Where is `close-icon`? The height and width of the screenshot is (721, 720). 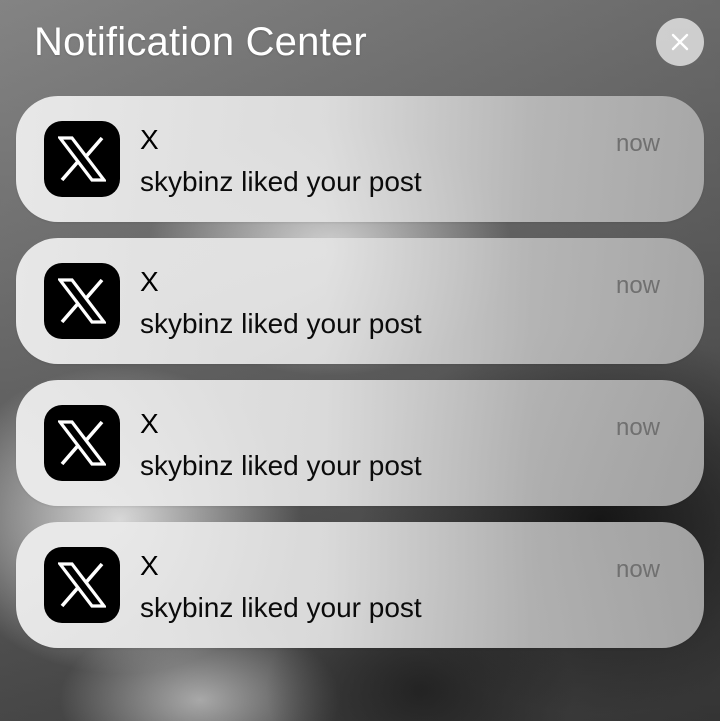
close-icon is located at coordinates (680, 42).